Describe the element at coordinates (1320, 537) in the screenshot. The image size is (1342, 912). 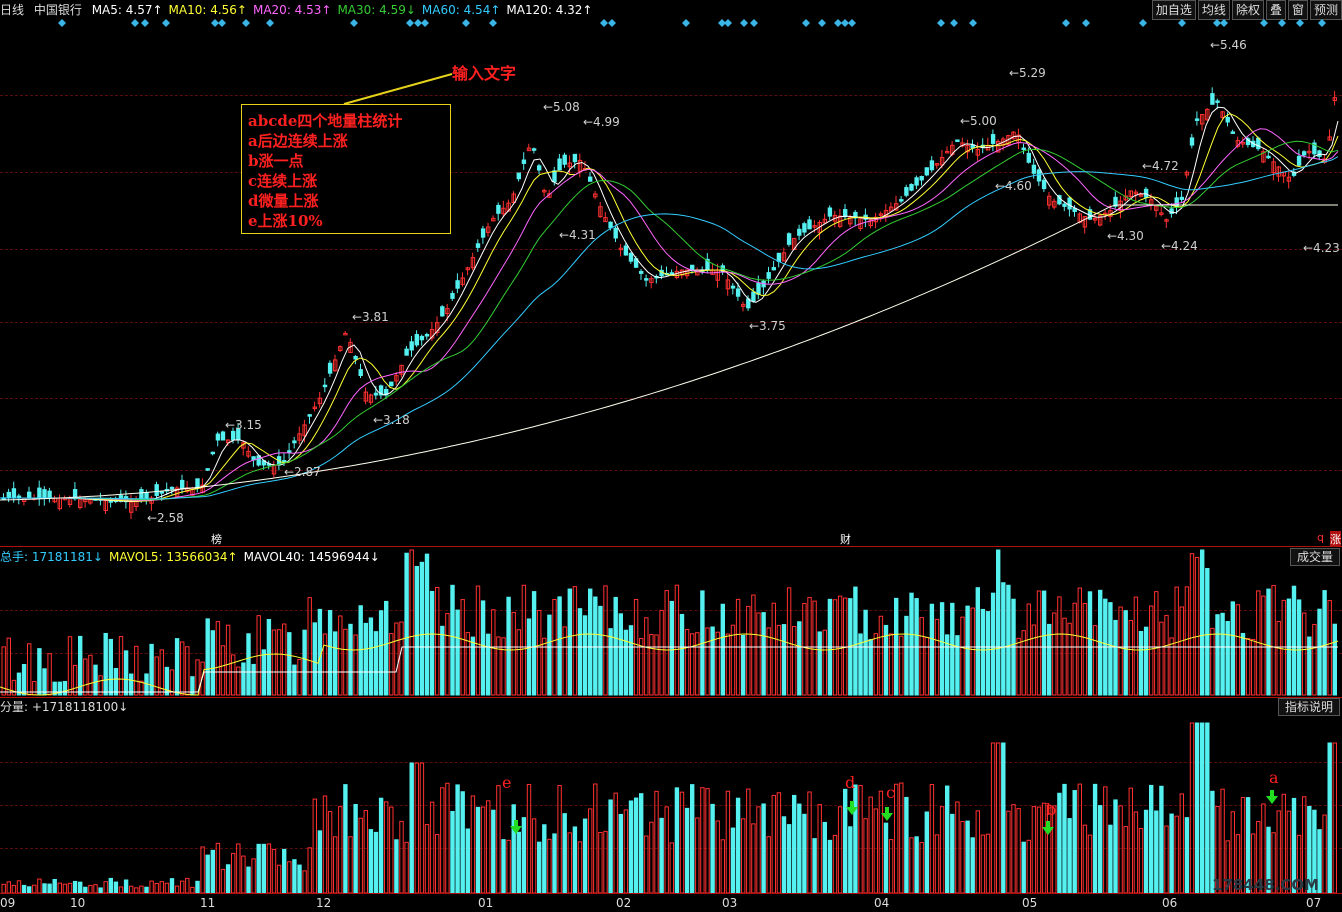
I see `event-marker-q: q` at that location.